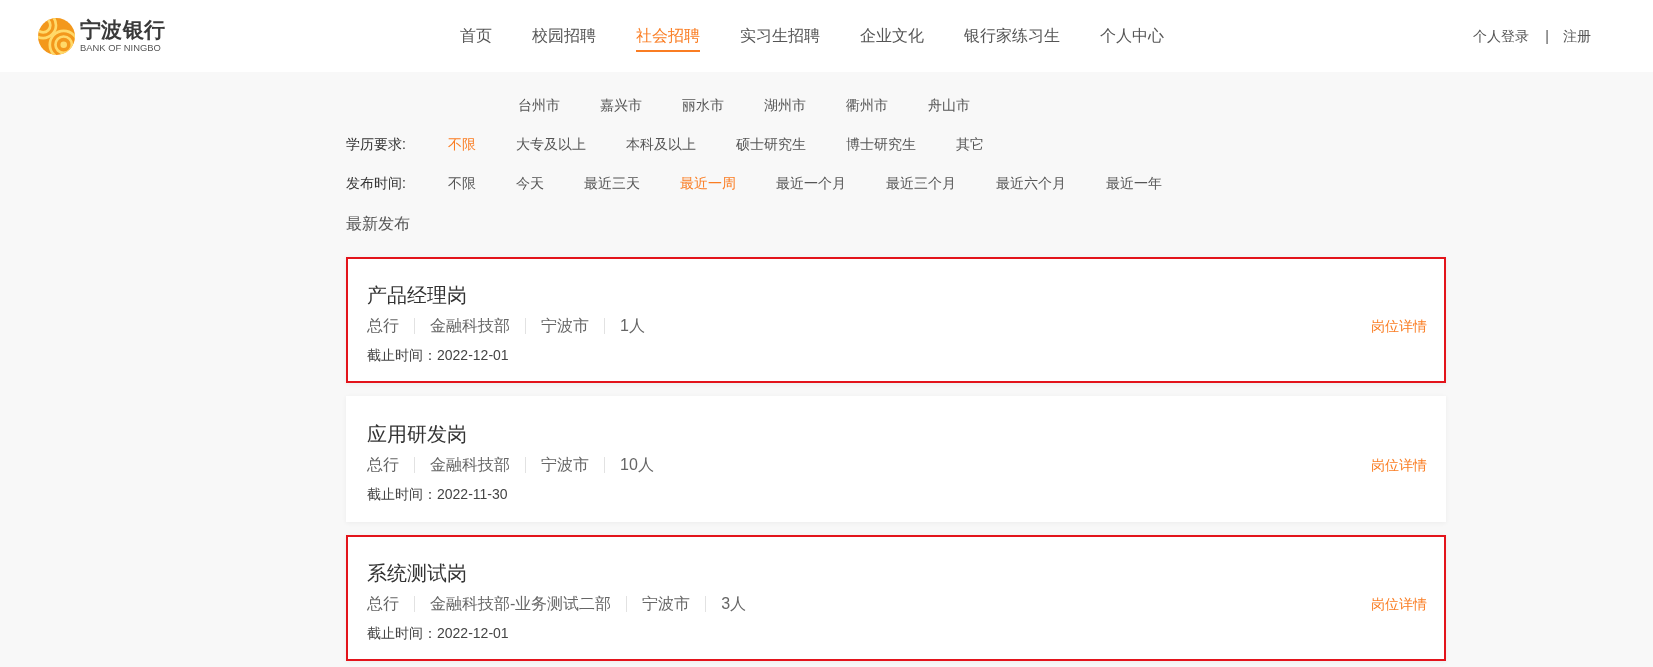 The height and width of the screenshot is (667, 1653). I want to click on filter-option: 其它, so click(970, 143).